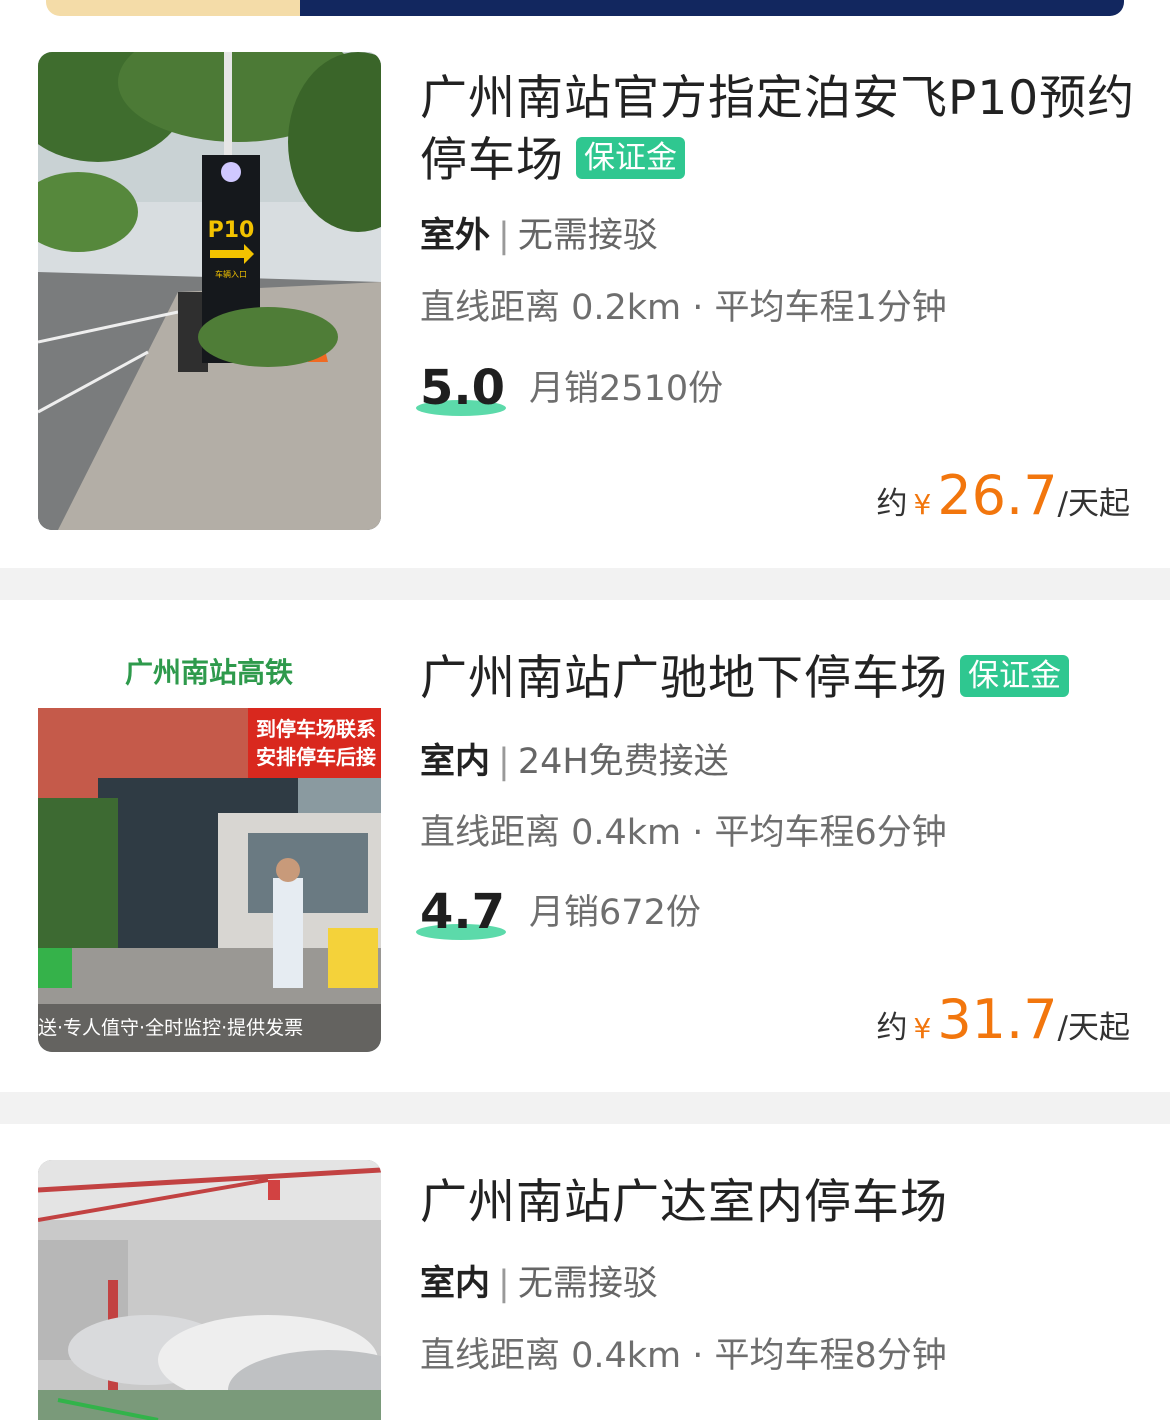  I want to click on rating-value: 4.7, so click(463, 912).